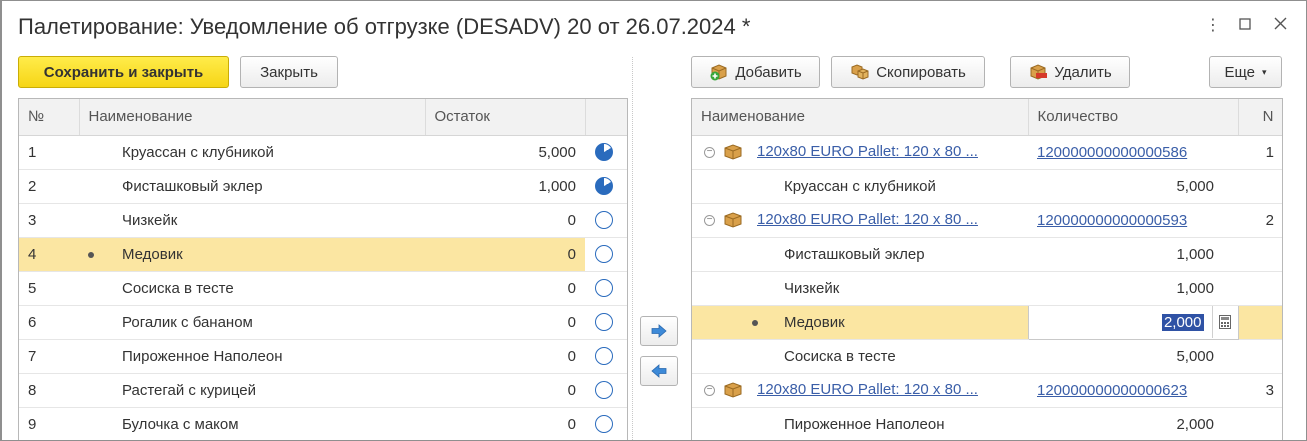  I want to click on pallet-box-icon, so click(733, 152).